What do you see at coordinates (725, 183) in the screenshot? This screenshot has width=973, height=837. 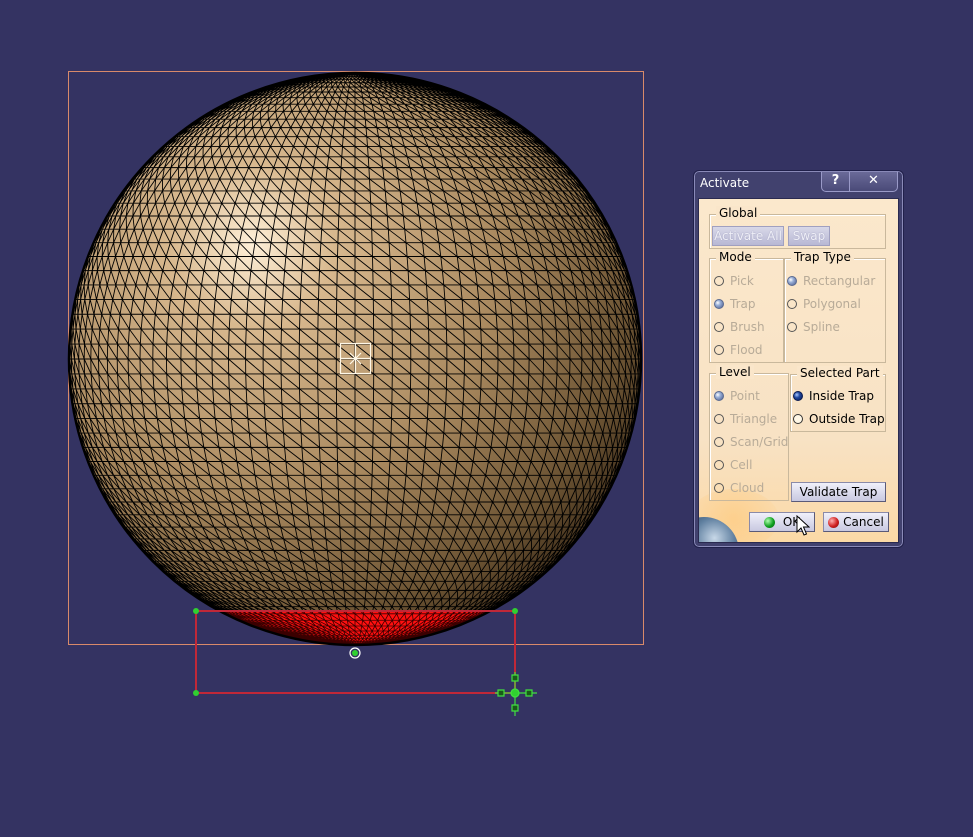 I see `dialog-title: Activate` at bounding box center [725, 183].